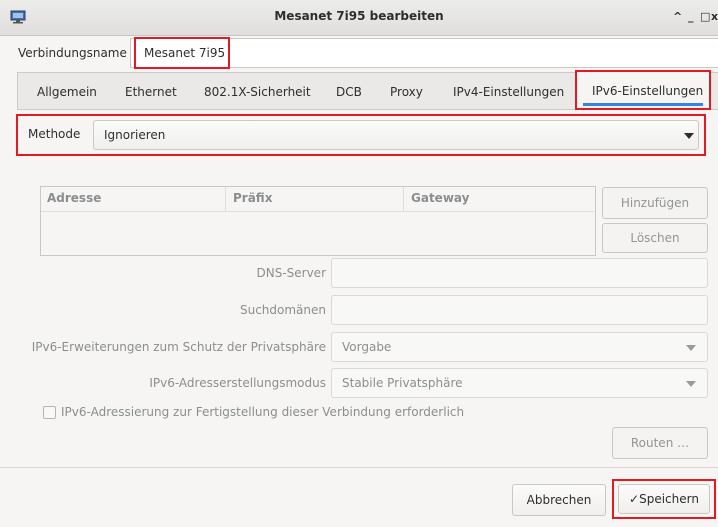 Image resolution: width=718 pixels, height=527 pixels. Describe the element at coordinates (519, 383) in the screenshot. I see `address-generation-dropdown: Stabile Privatsphäre` at that location.